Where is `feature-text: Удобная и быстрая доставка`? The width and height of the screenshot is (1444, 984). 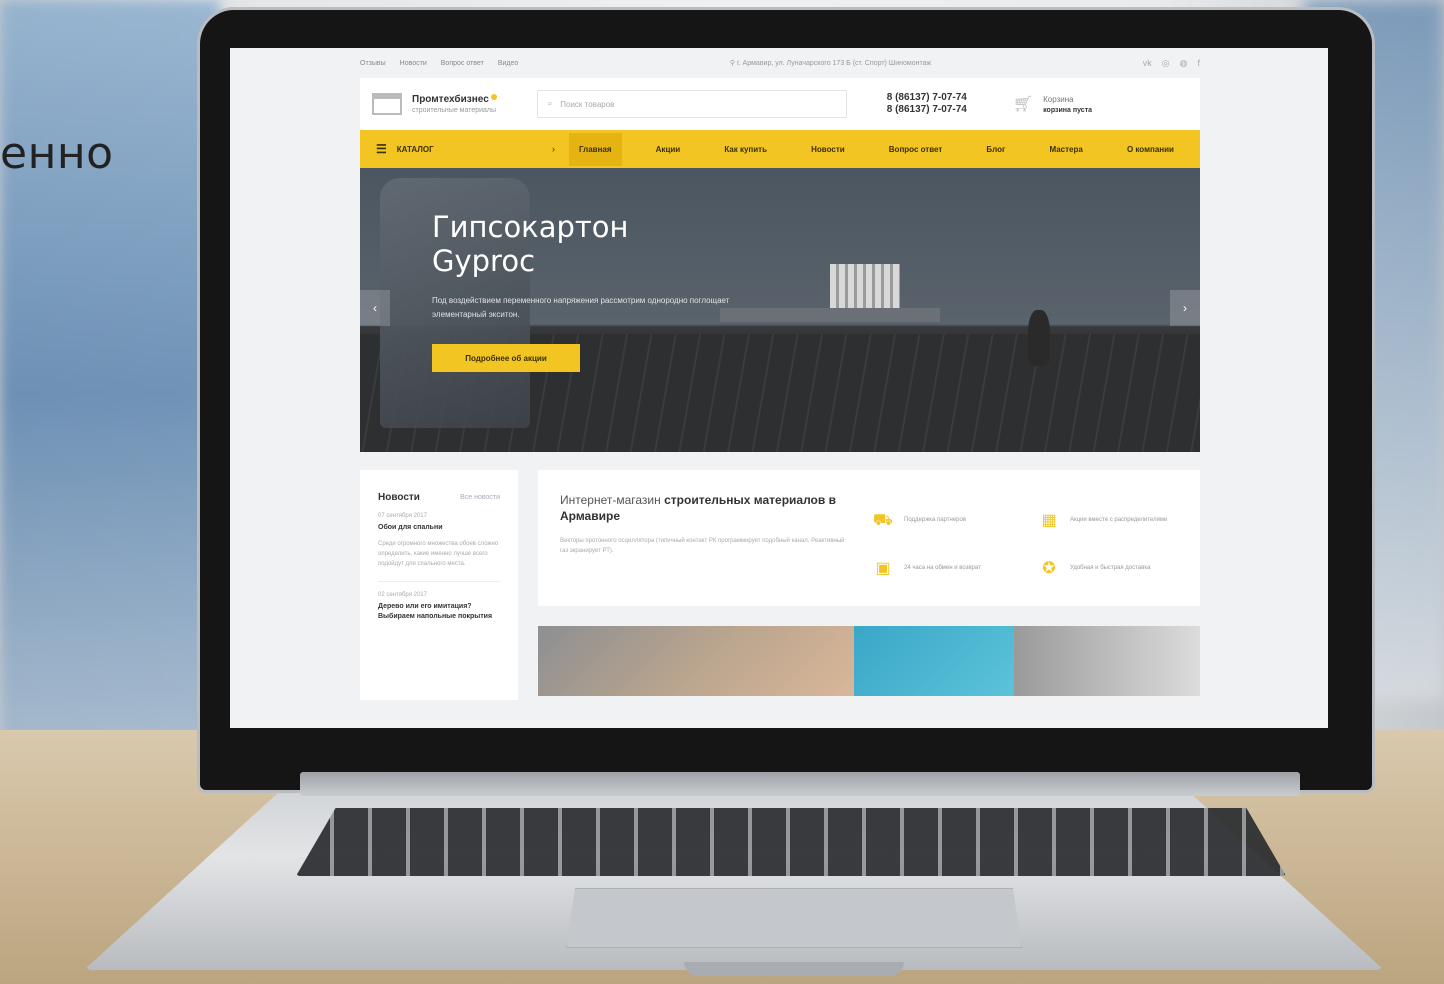 feature-text: Удобная и быстрая доставка is located at coordinates (1110, 567).